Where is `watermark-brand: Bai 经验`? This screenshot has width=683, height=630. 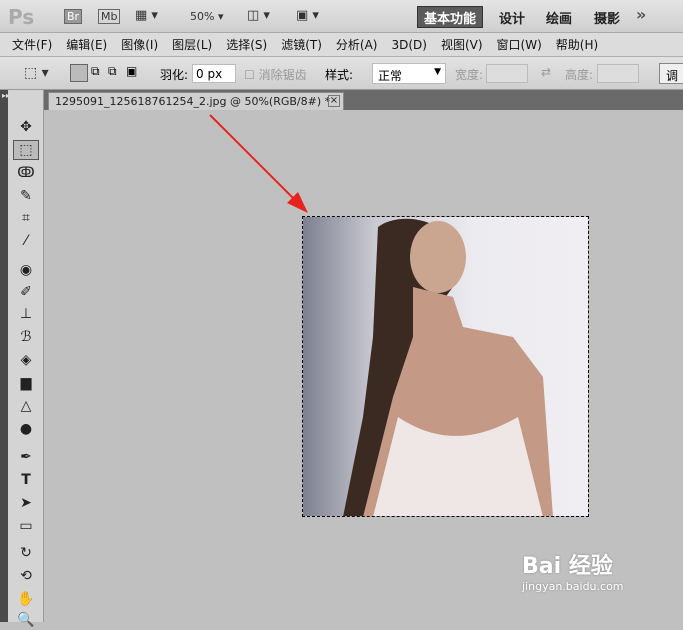 watermark-brand: Bai 经验 is located at coordinates (567, 566).